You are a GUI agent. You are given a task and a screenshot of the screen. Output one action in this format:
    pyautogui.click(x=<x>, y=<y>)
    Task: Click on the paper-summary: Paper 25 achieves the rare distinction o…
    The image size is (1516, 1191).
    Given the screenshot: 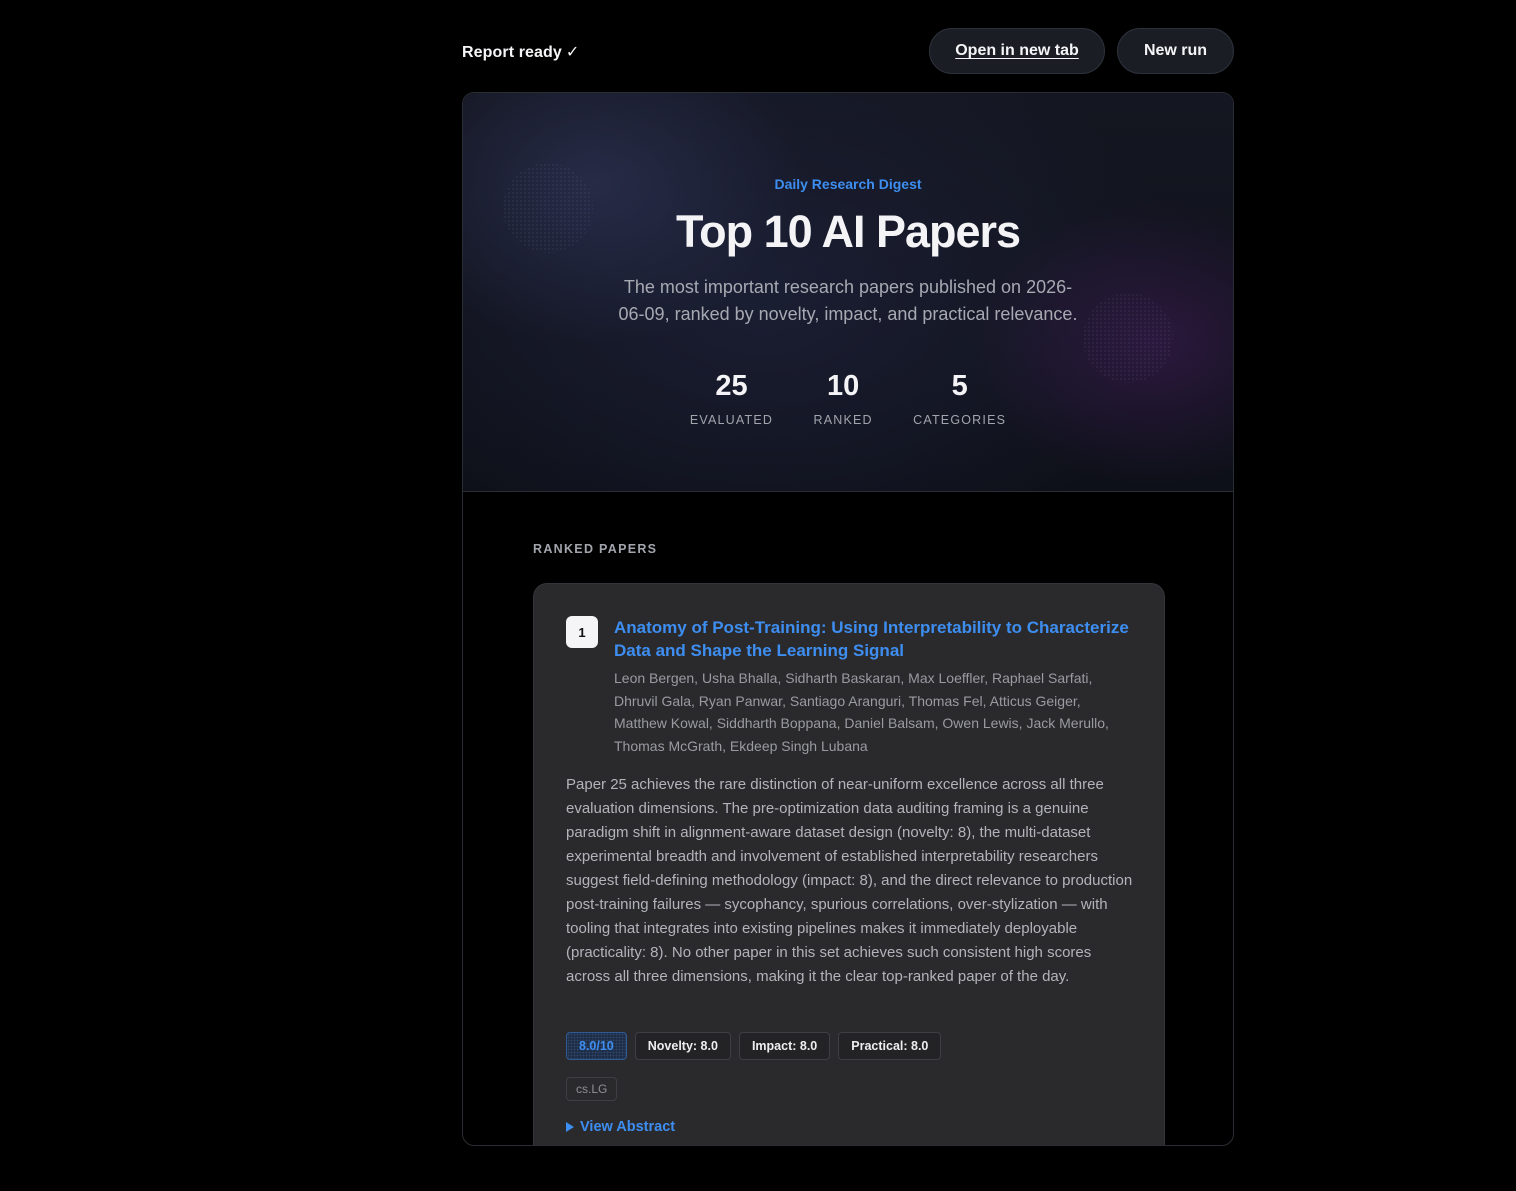 What is the action you would take?
    pyautogui.click(x=849, y=880)
    